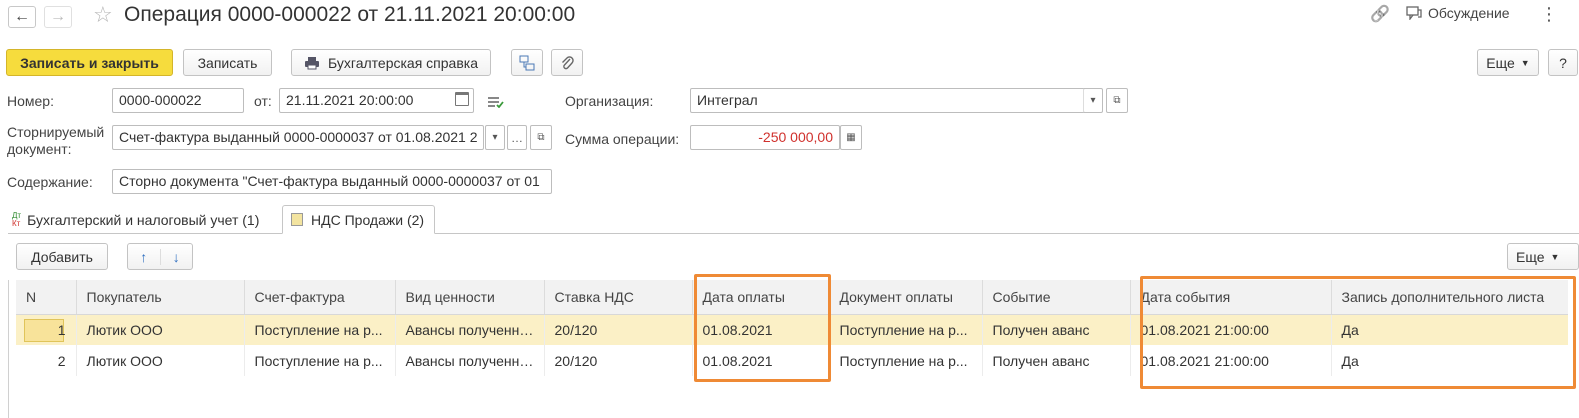 This screenshot has height=418, width=1579. I want to click on column-header-value-type: Вид ценности, so click(469, 297).